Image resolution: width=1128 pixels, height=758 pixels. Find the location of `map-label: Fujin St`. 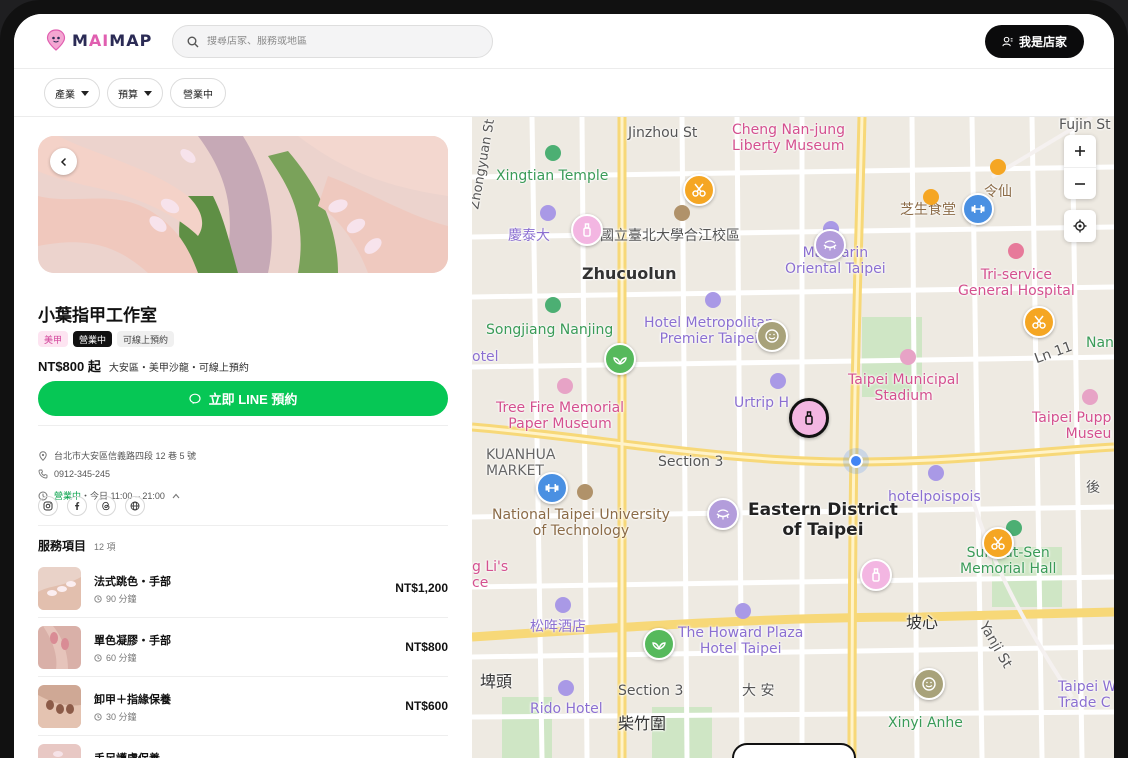

map-label: Fujin St is located at coordinates (1085, 125).